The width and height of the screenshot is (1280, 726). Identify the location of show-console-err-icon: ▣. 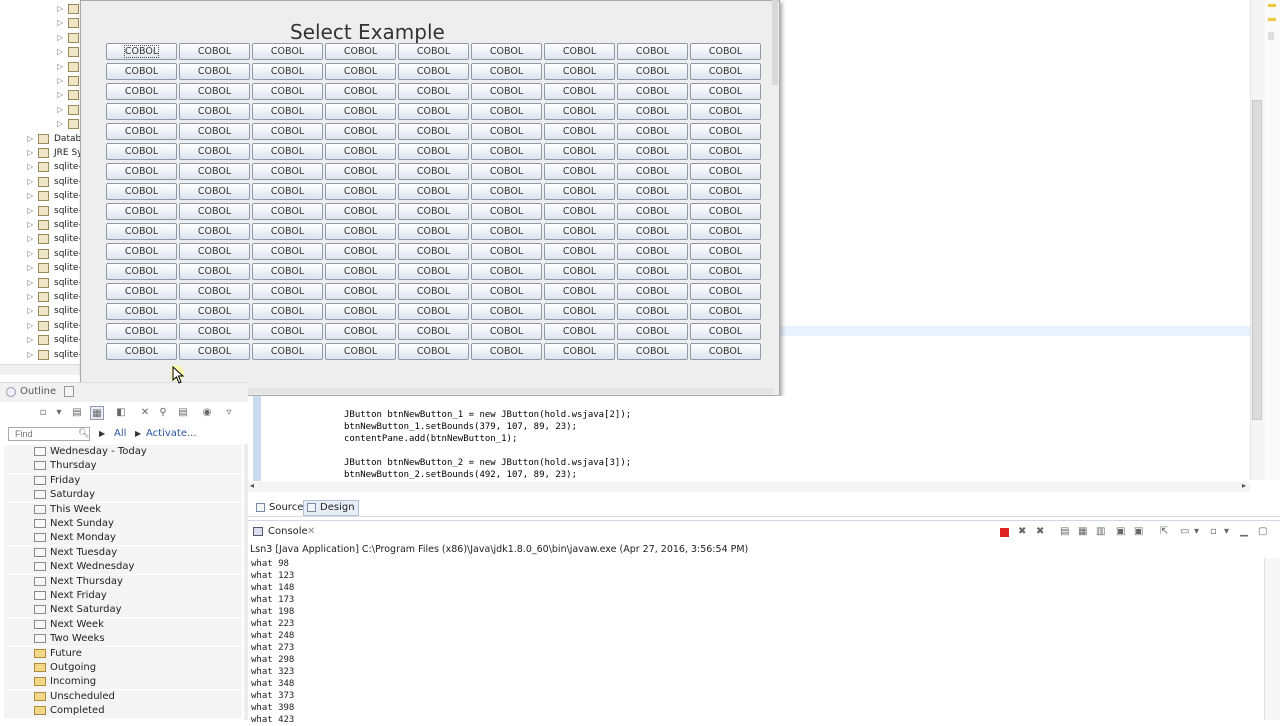
(1139, 532).